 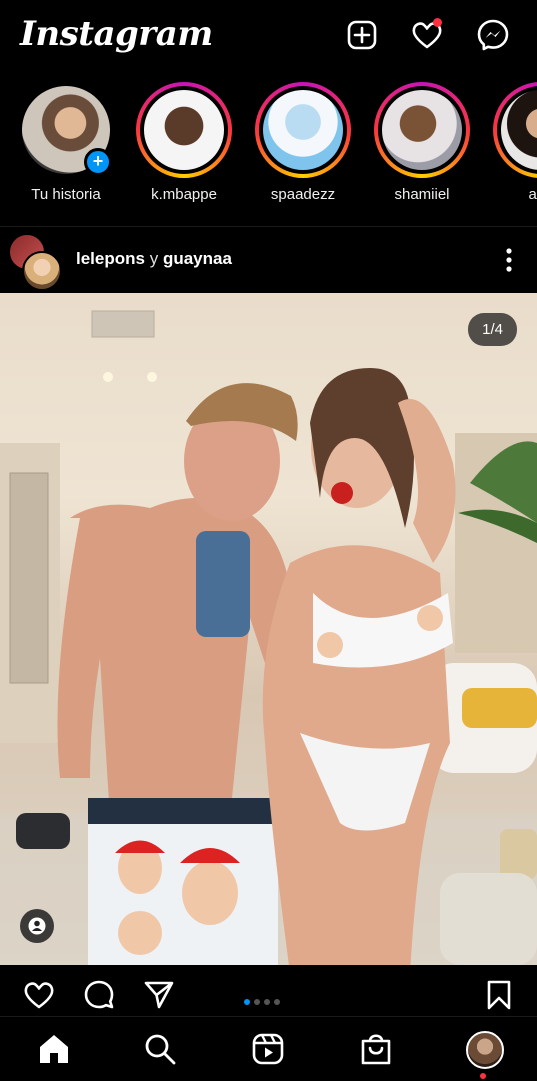 What do you see at coordinates (184, 194) in the screenshot?
I see `story-label: k.mbappe` at bounding box center [184, 194].